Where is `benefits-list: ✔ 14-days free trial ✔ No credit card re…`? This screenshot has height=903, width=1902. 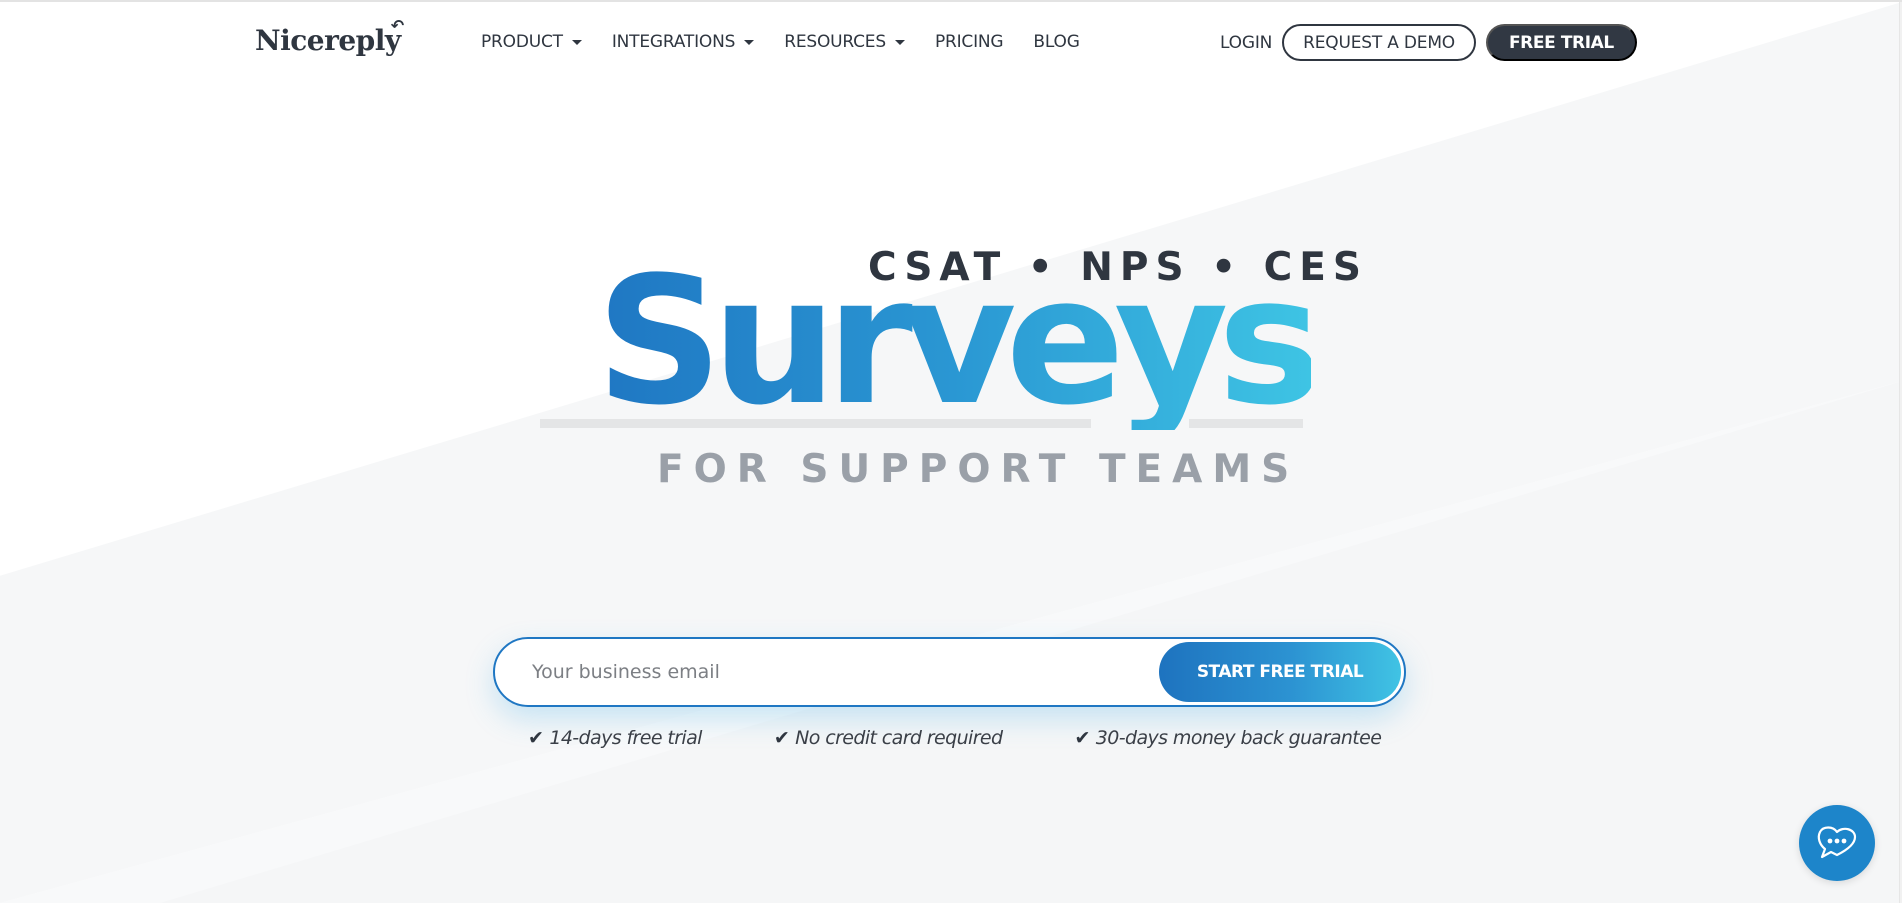
benefits-list: ✔ 14-days free trial ✔ No credit card re… is located at coordinates (955, 738).